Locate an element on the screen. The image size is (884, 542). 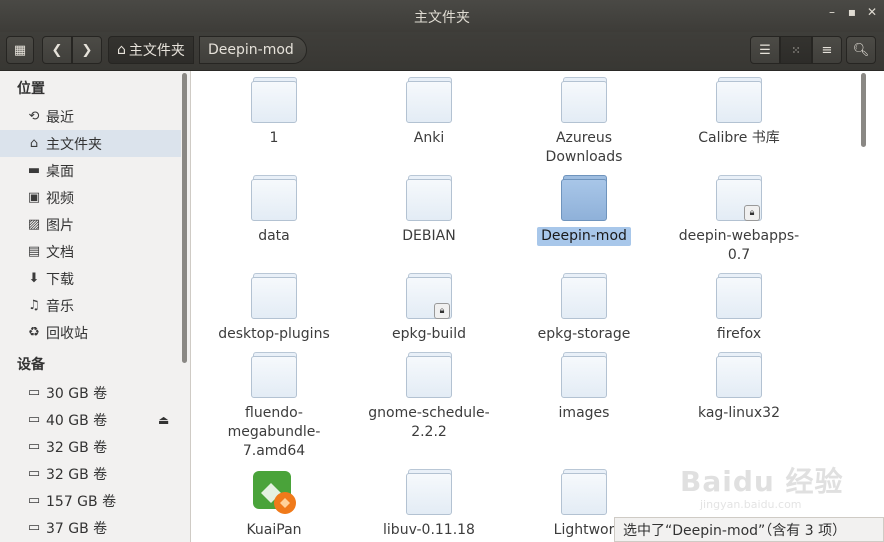
file-item: Calibre 书库 is located at coordinates (739, 112).